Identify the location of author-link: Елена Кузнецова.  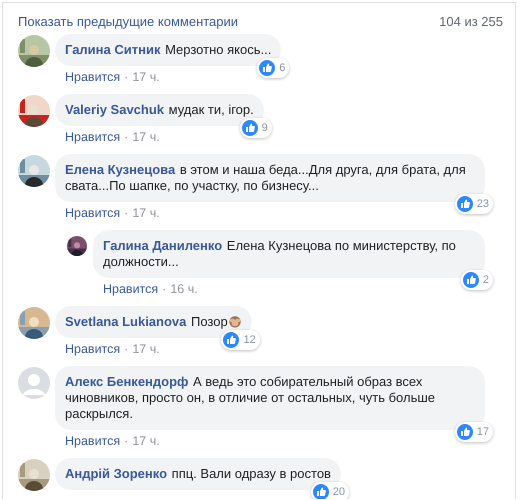
(120, 169).